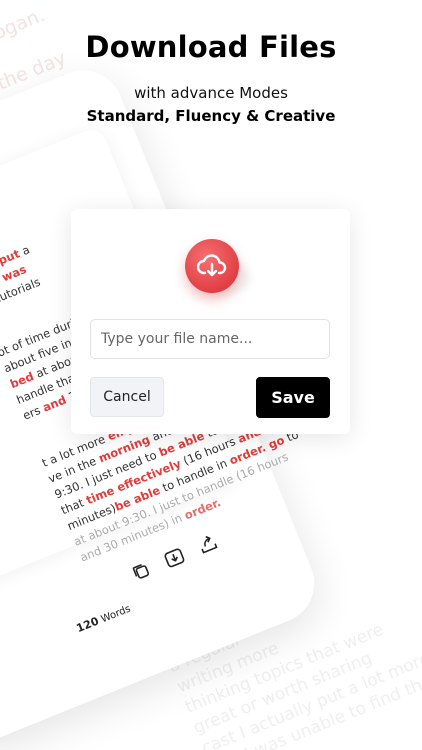 This screenshot has width=422, height=750. Describe the element at coordinates (174, 558) in the screenshot. I see `download-icon` at that location.